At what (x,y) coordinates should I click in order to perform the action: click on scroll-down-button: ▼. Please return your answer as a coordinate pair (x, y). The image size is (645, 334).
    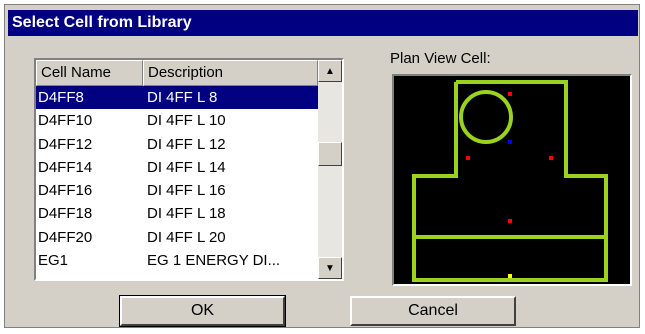
    Looking at the image, I should click on (330, 268).